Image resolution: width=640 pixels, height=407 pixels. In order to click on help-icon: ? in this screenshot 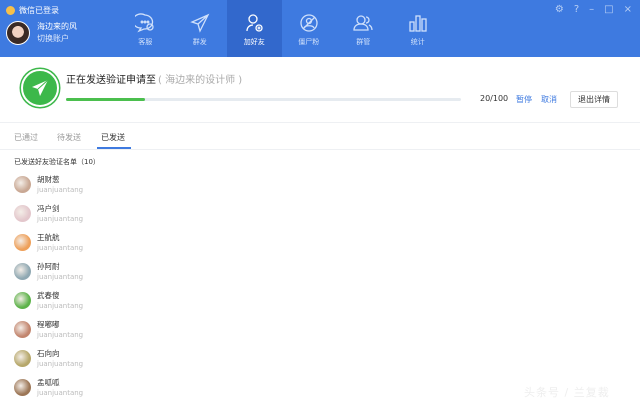, I will do `click(576, 9)`.